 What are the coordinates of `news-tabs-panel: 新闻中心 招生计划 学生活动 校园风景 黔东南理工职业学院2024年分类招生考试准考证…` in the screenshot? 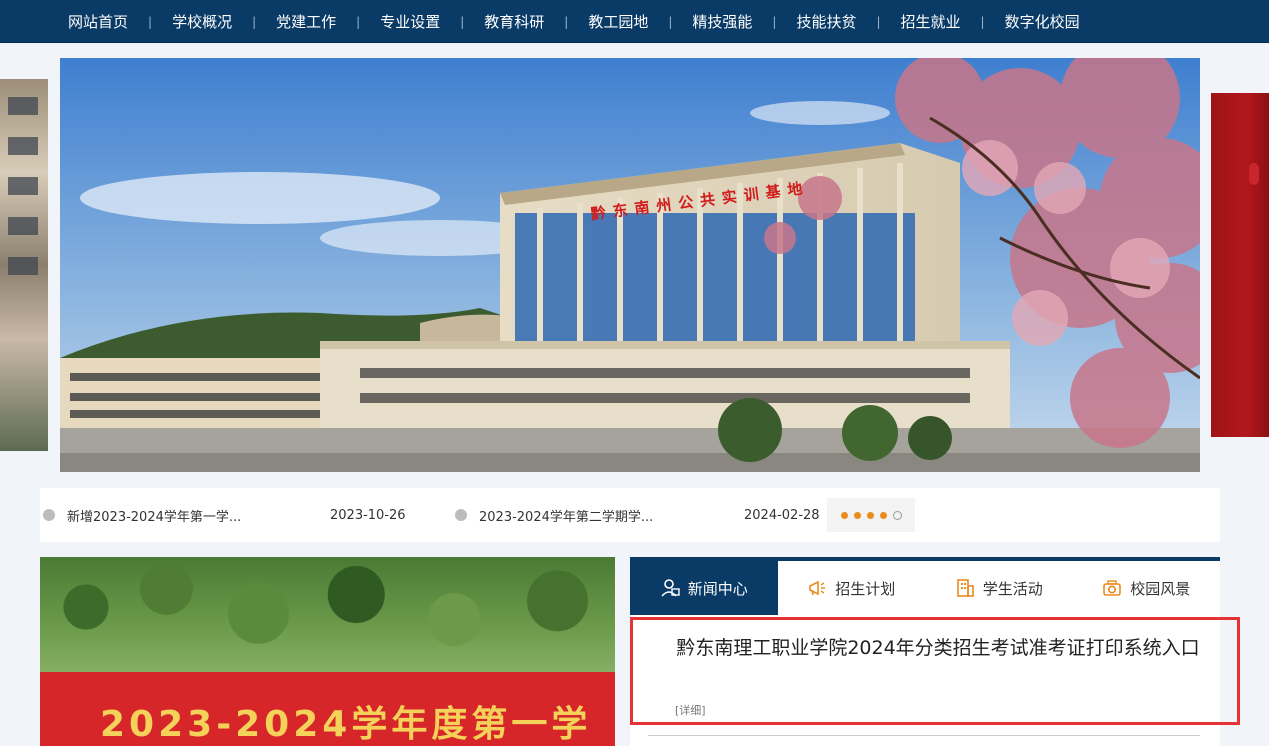 It's located at (935, 651).